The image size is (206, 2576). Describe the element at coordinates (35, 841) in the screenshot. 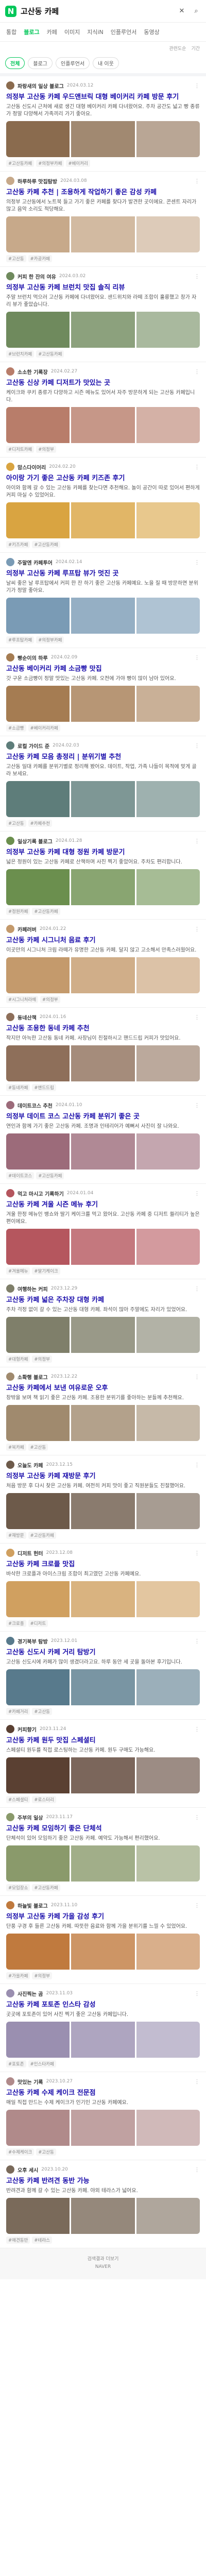

I see `author-name: 일상기록 블로그` at that location.